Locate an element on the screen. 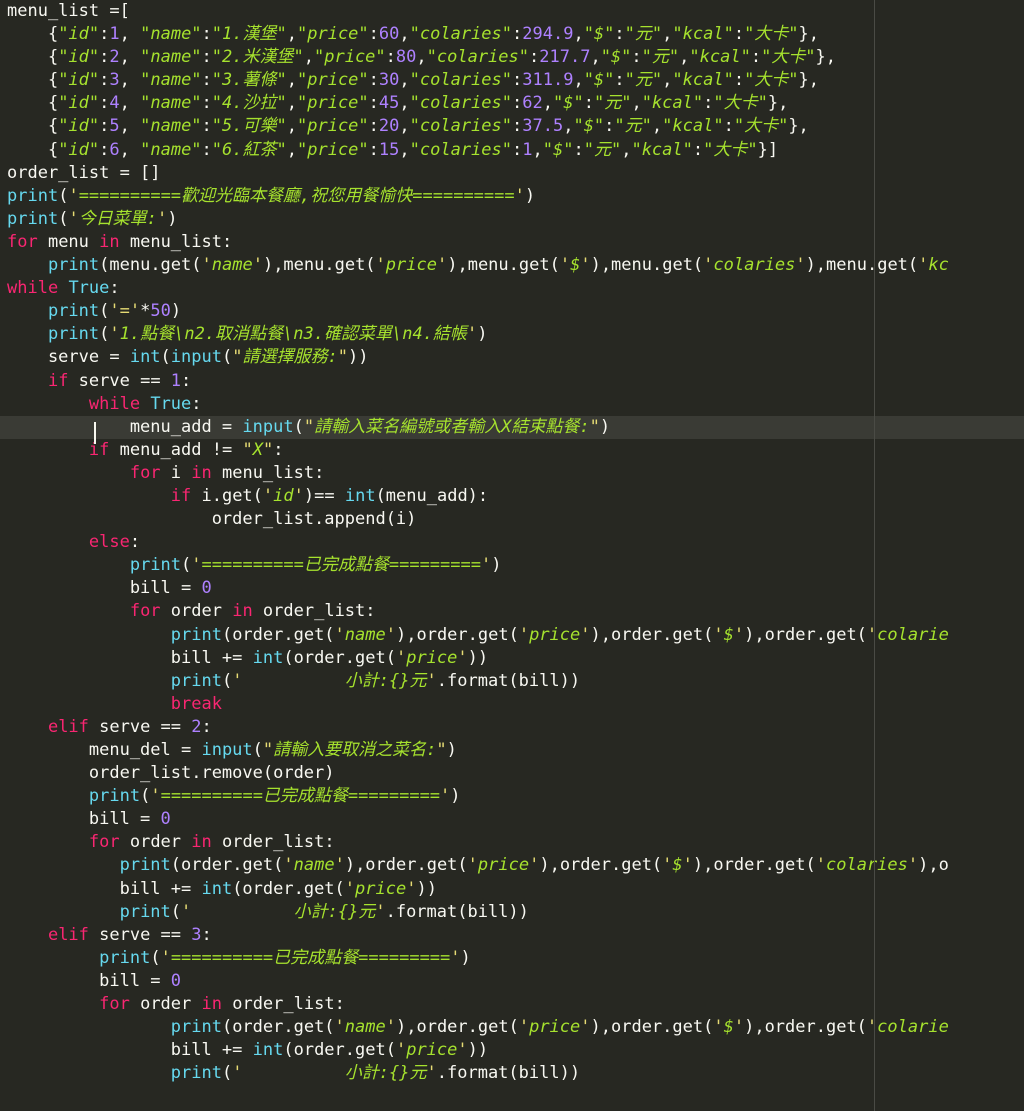  code-token: 4 is located at coordinates (114, 103).